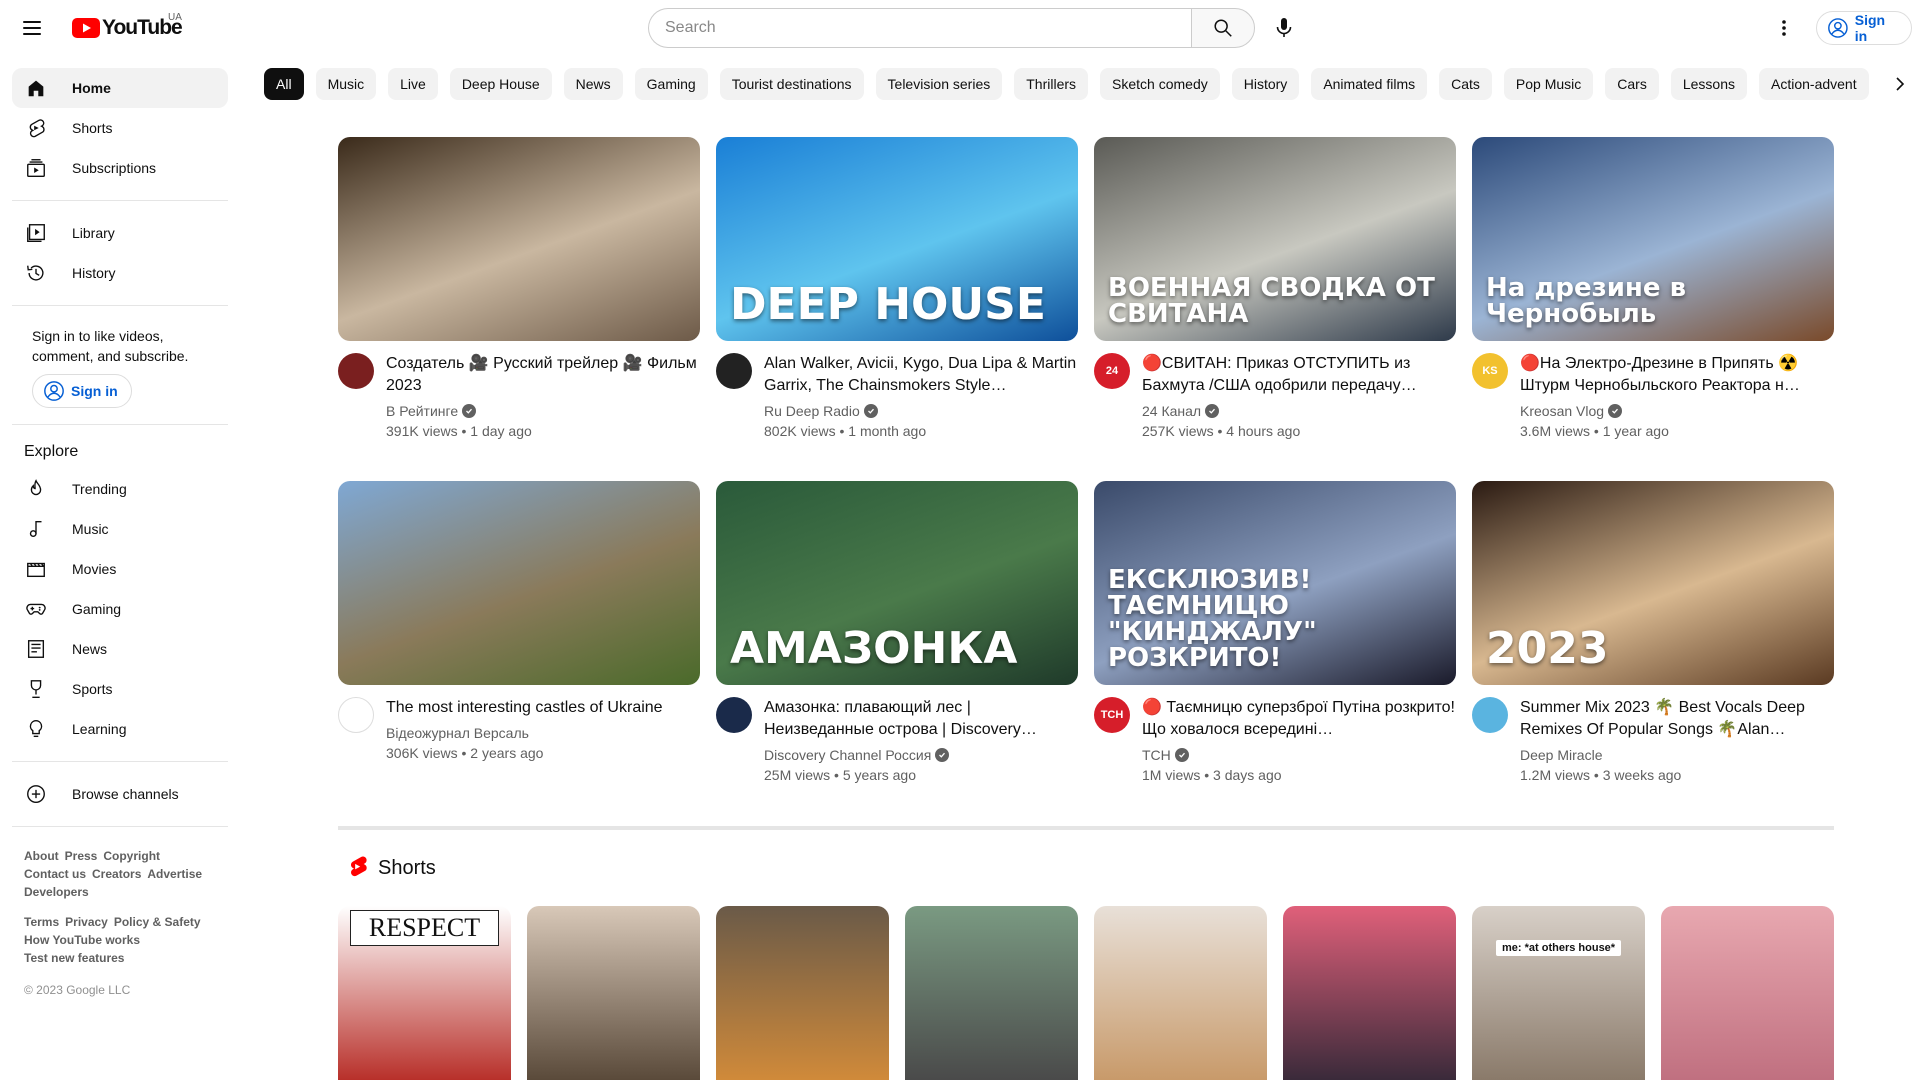  Describe the element at coordinates (120, 128) in the screenshot. I see `sidebar-item-shorts: Shorts` at that location.